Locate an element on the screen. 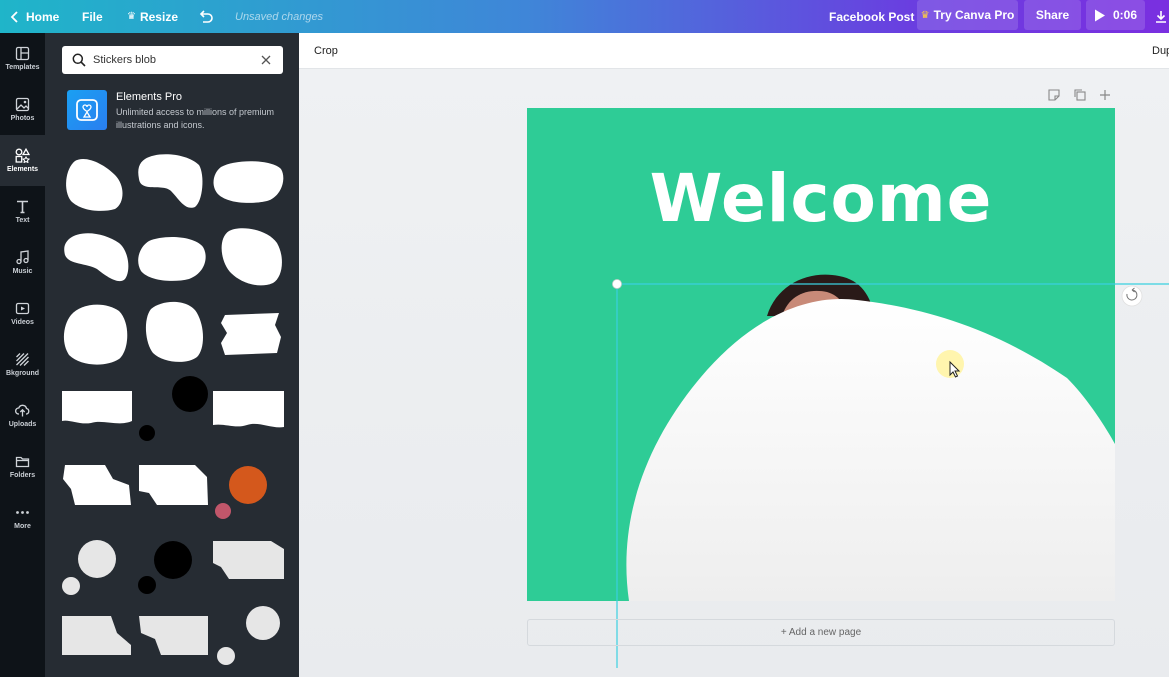  add-new-page-button: + Add a new page is located at coordinates (821, 632).